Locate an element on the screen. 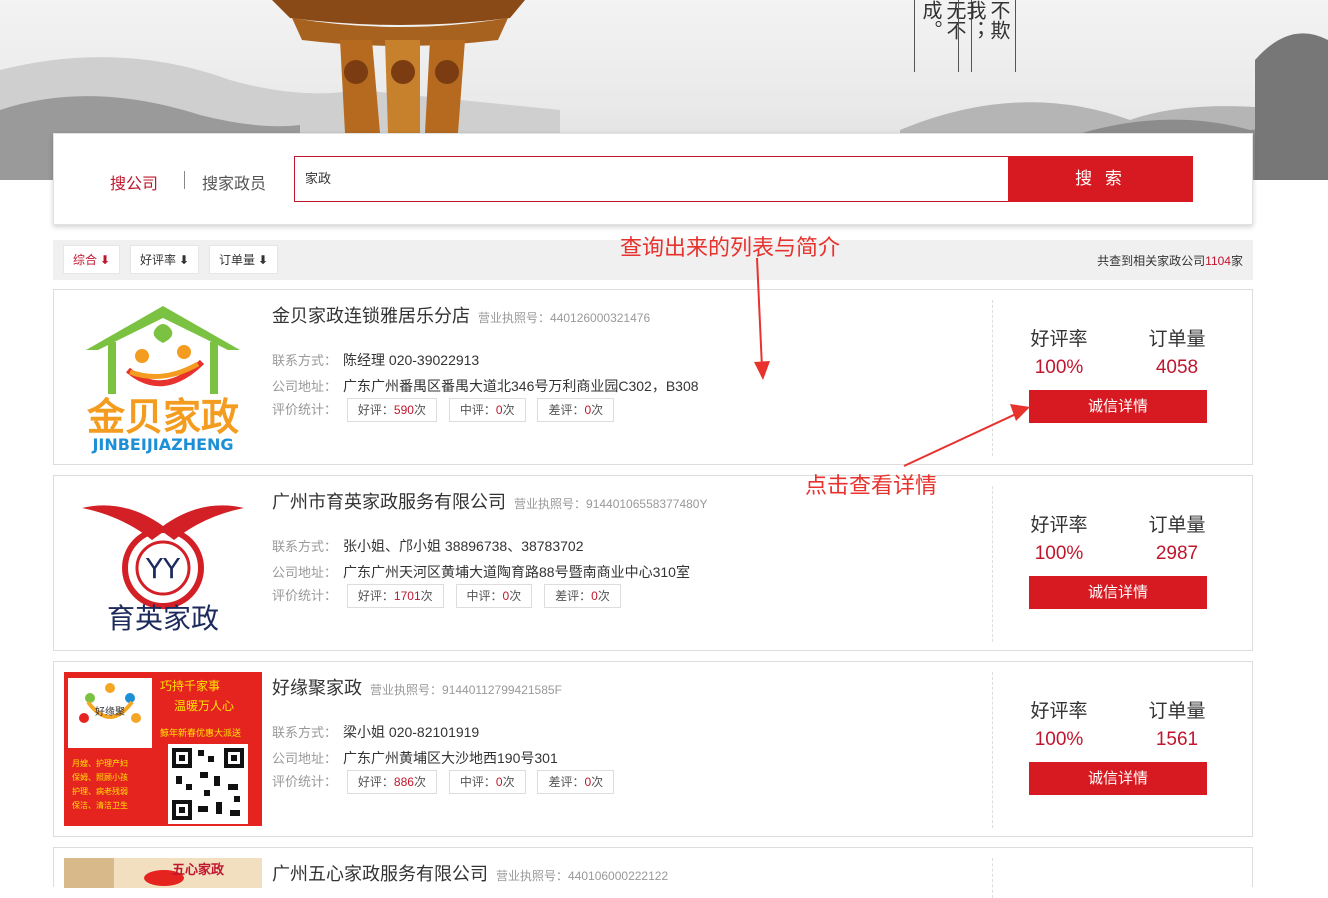 This screenshot has width=1328, height=898. contact-value: 张小姐、邝小姐 38896738、38783702 is located at coordinates (463, 546).